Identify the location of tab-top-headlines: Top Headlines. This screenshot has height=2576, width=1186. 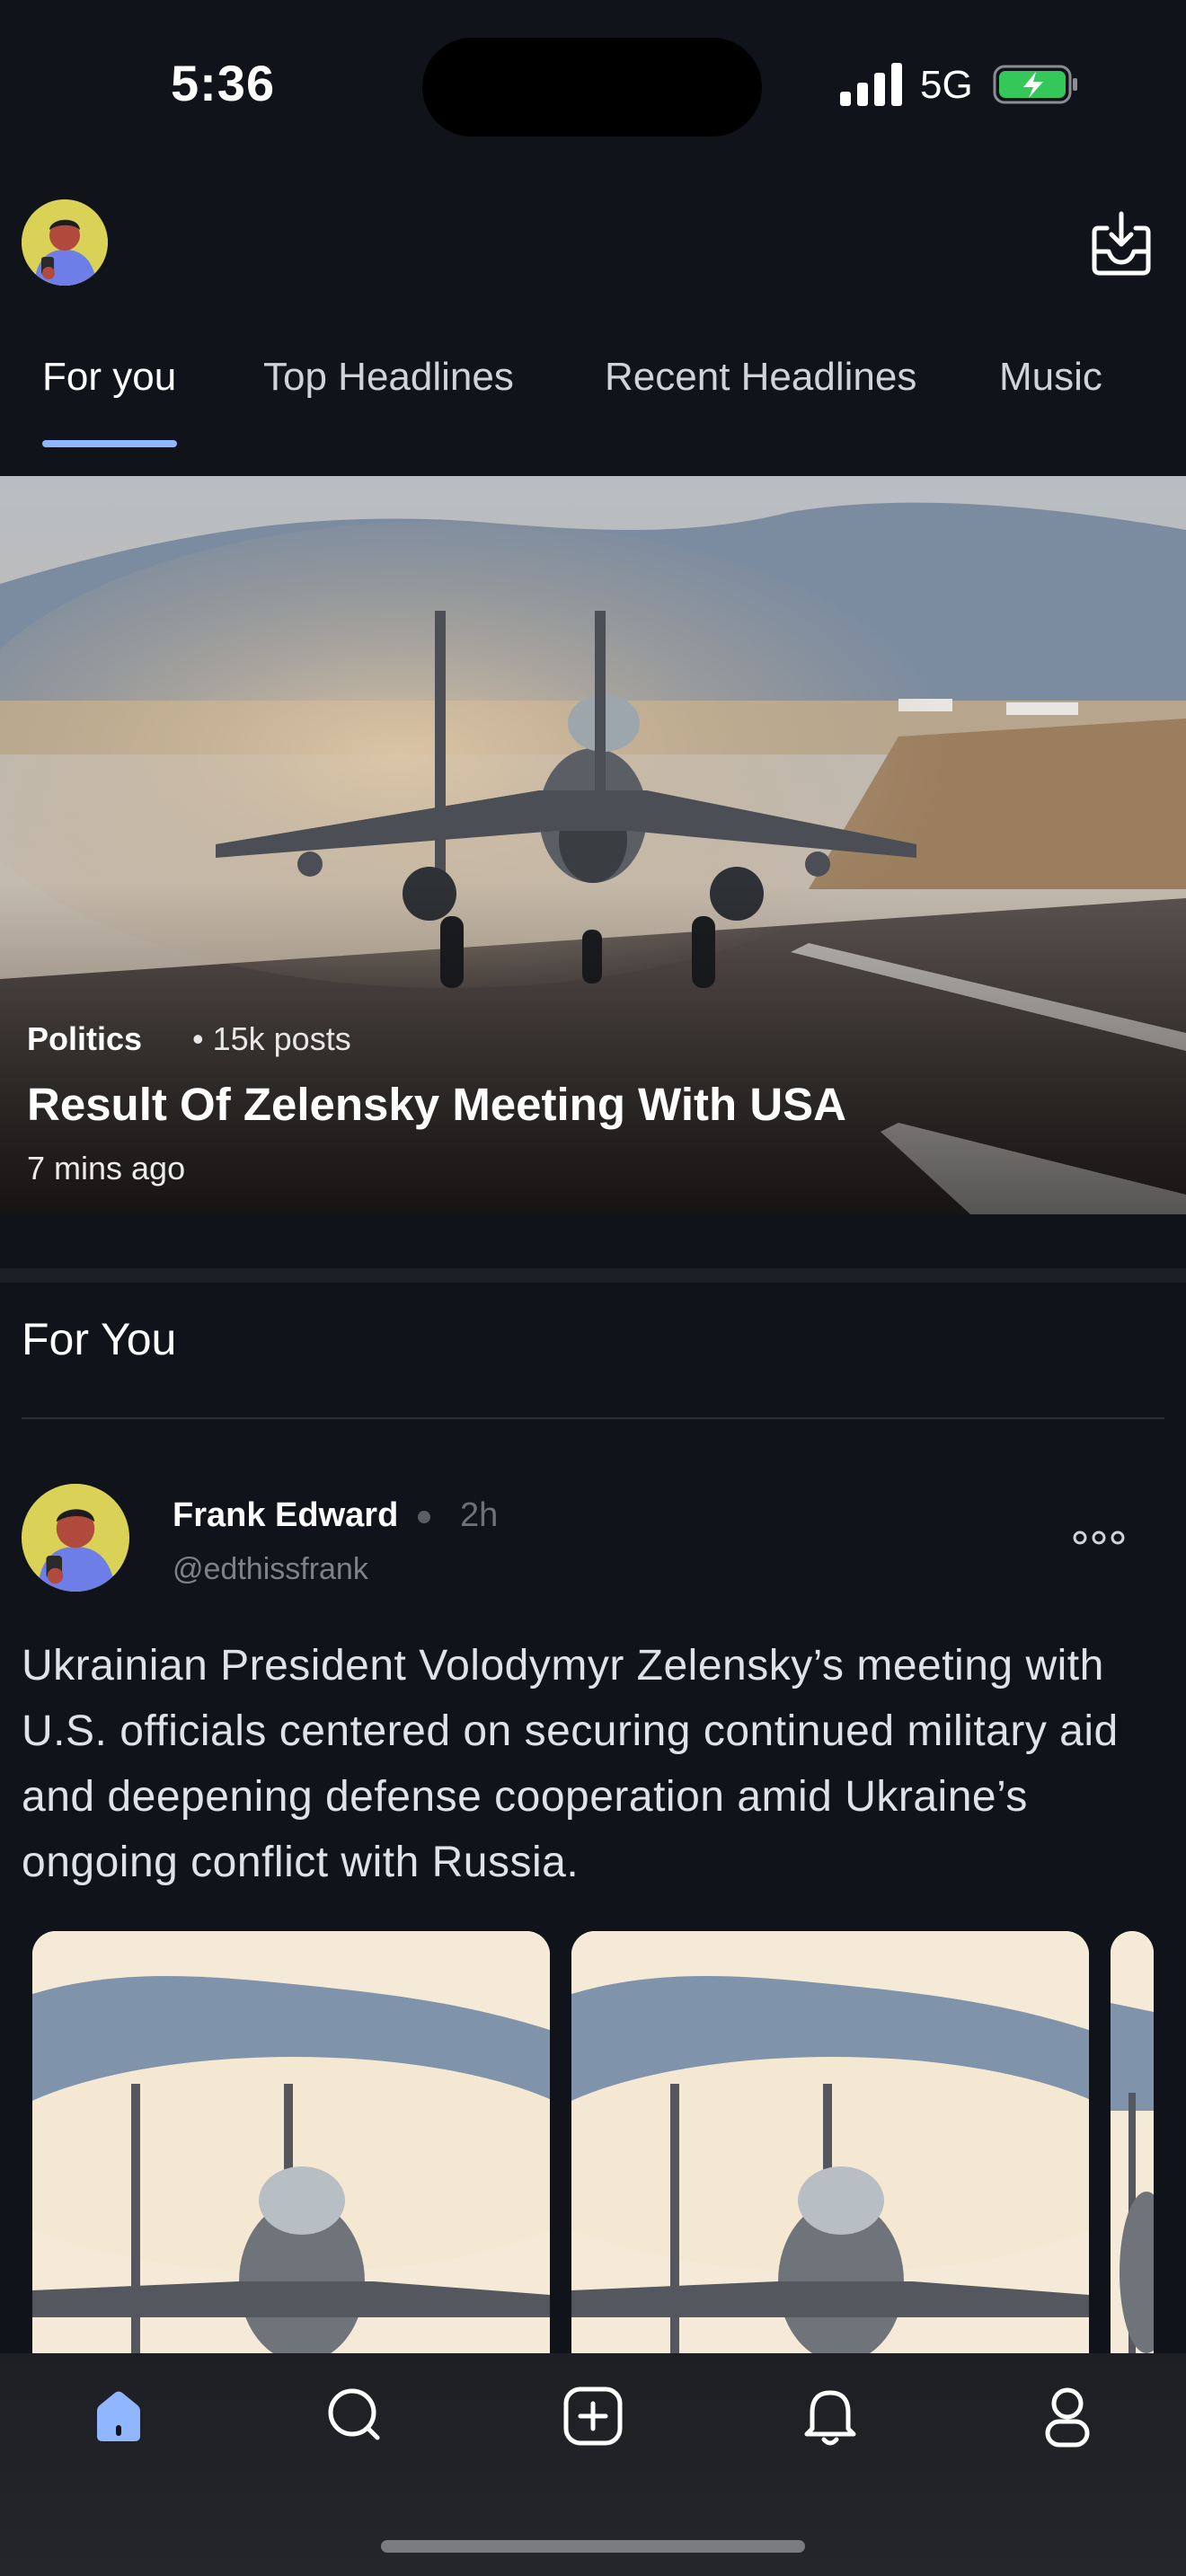
(388, 377).